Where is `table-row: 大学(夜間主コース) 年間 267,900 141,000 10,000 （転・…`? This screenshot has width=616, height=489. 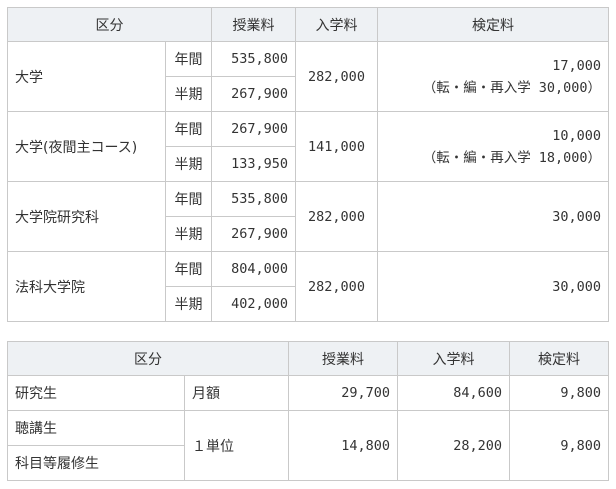
table-row: 大学(夜間主コース) 年間 267,900 141,000 10,000 （転・… is located at coordinates (308, 146).